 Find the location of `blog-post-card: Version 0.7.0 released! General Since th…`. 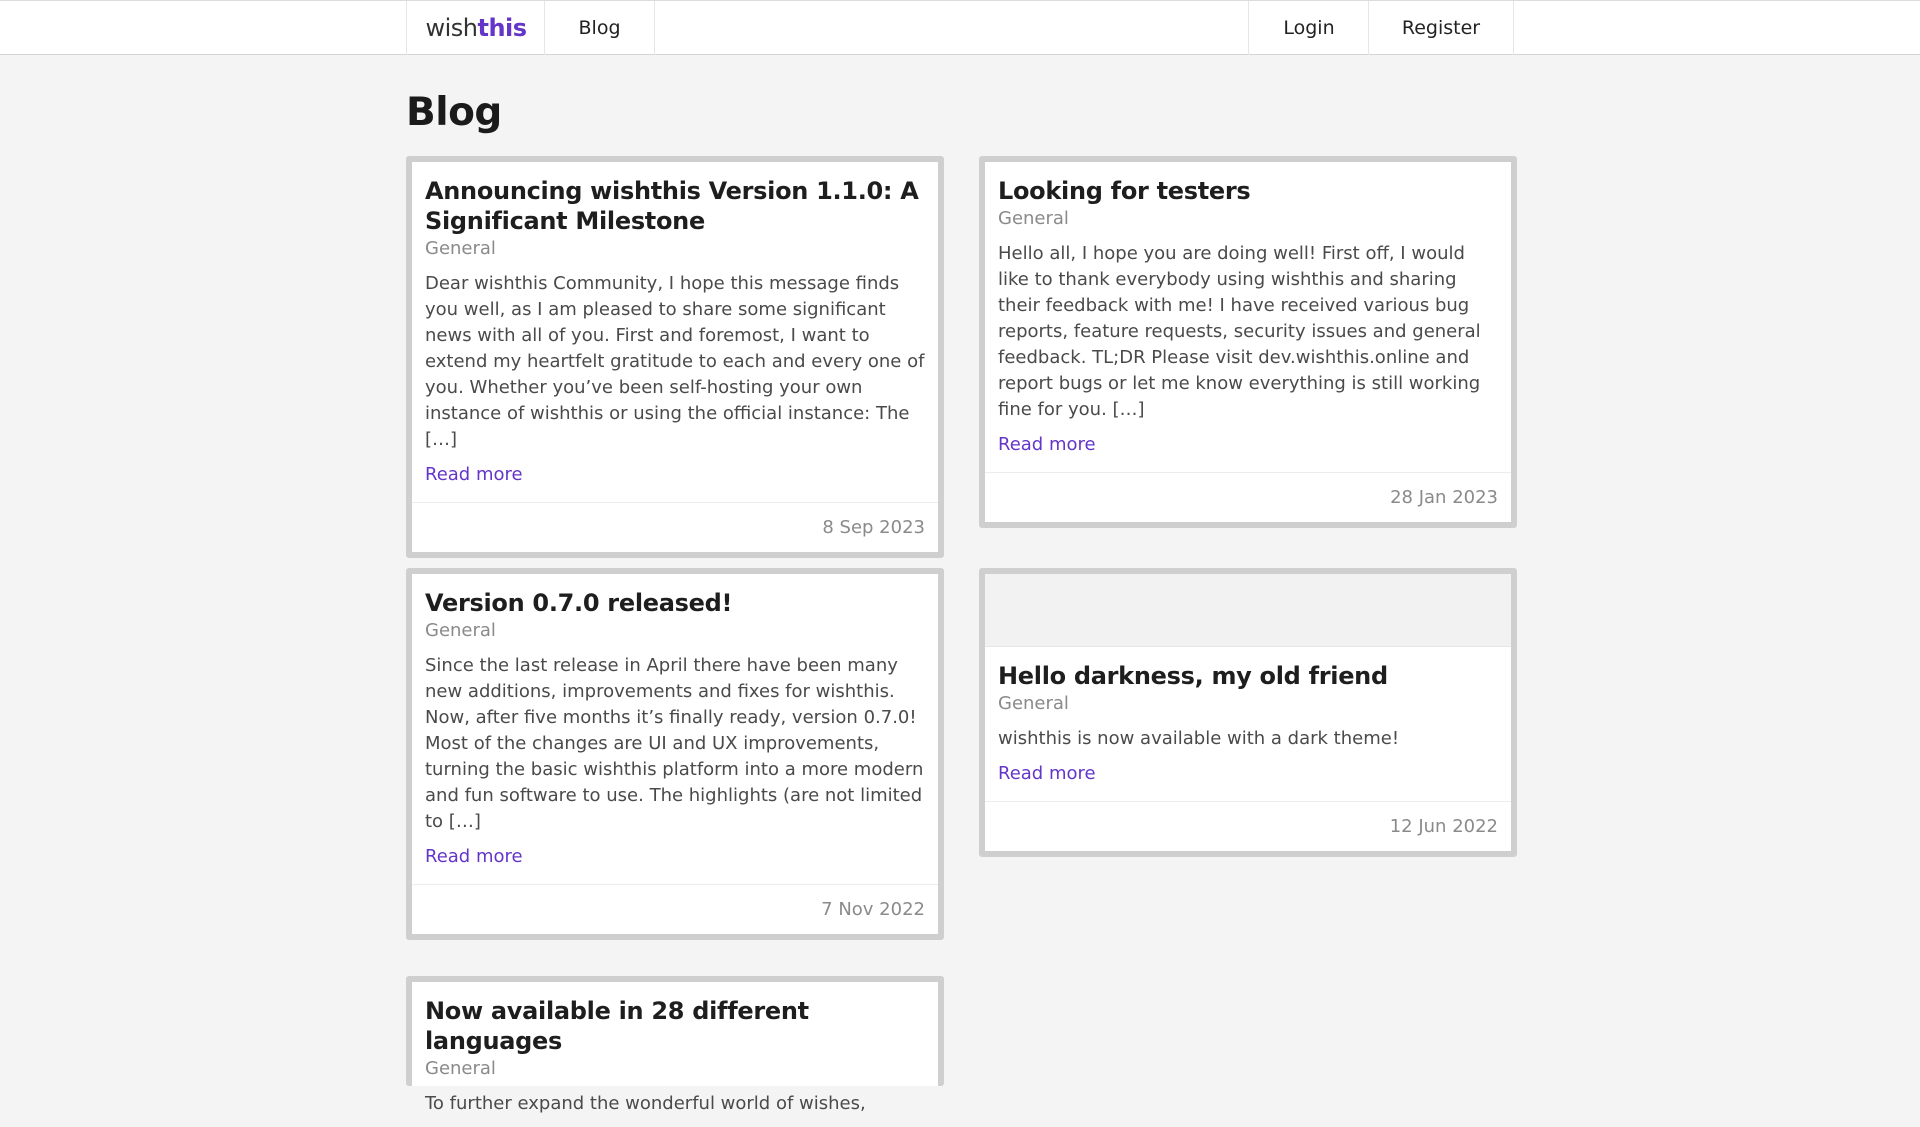

blog-post-card: Version 0.7.0 released! General Since th… is located at coordinates (675, 754).